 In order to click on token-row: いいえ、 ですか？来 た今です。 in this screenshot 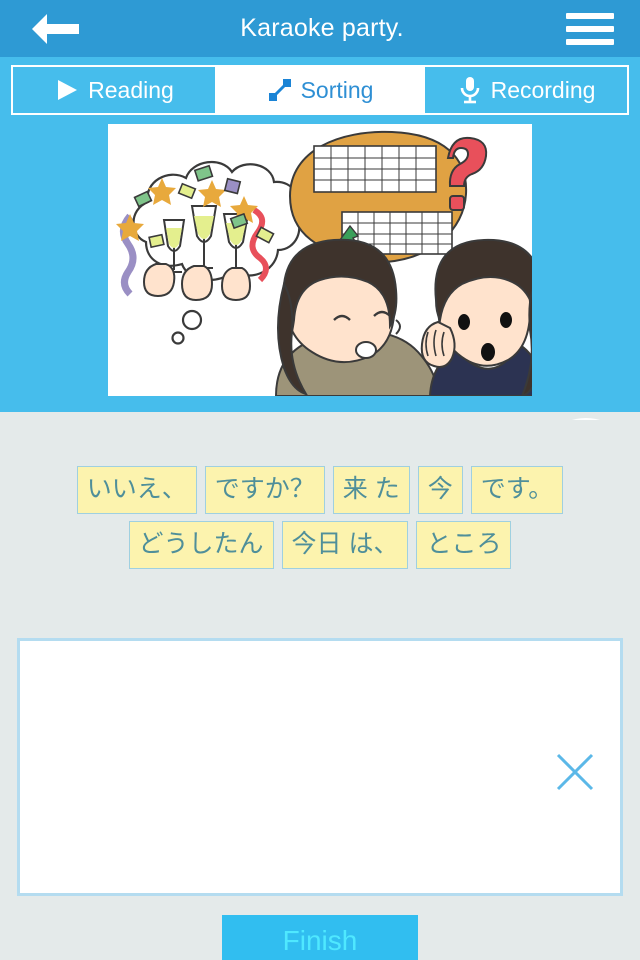, I will do `click(320, 490)`.